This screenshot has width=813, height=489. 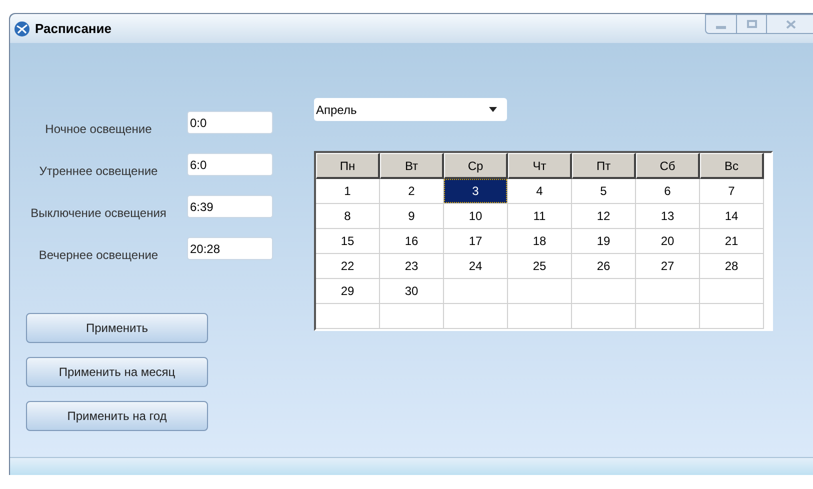 What do you see at coordinates (732, 166) in the screenshot?
I see `column-header: Вс` at bounding box center [732, 166].